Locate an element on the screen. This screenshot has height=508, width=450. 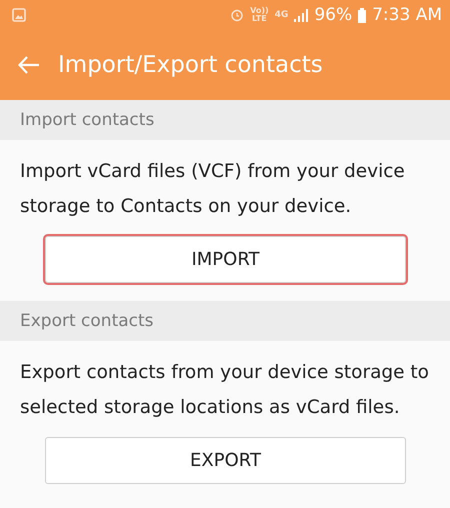
gallery-icon is located at coordinates (19, 15).